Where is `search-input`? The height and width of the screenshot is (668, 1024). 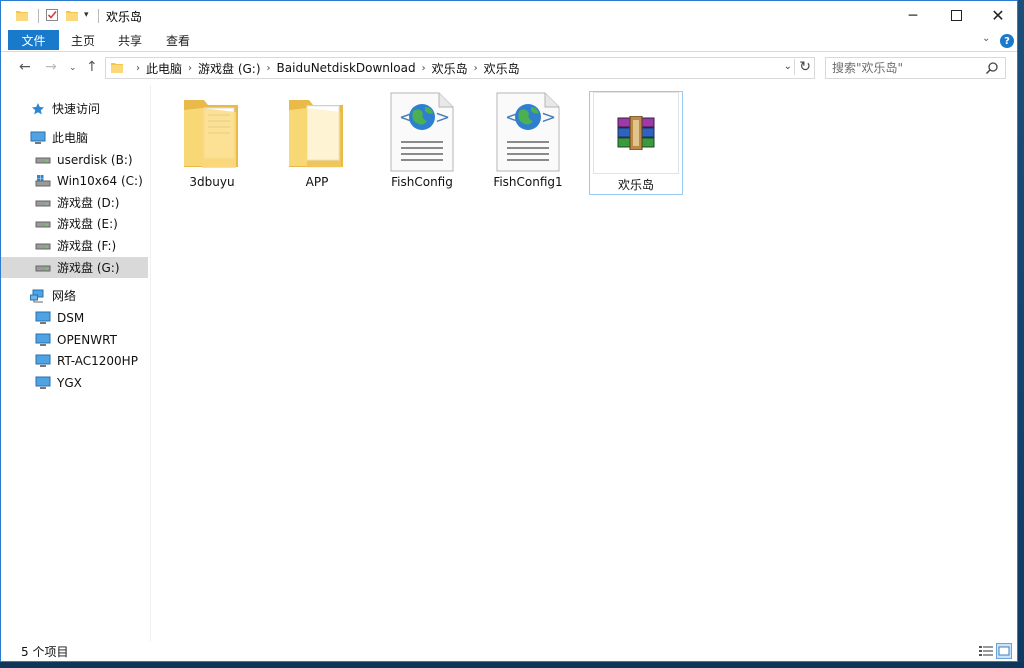 search-input is located at coordinates (907, 68).